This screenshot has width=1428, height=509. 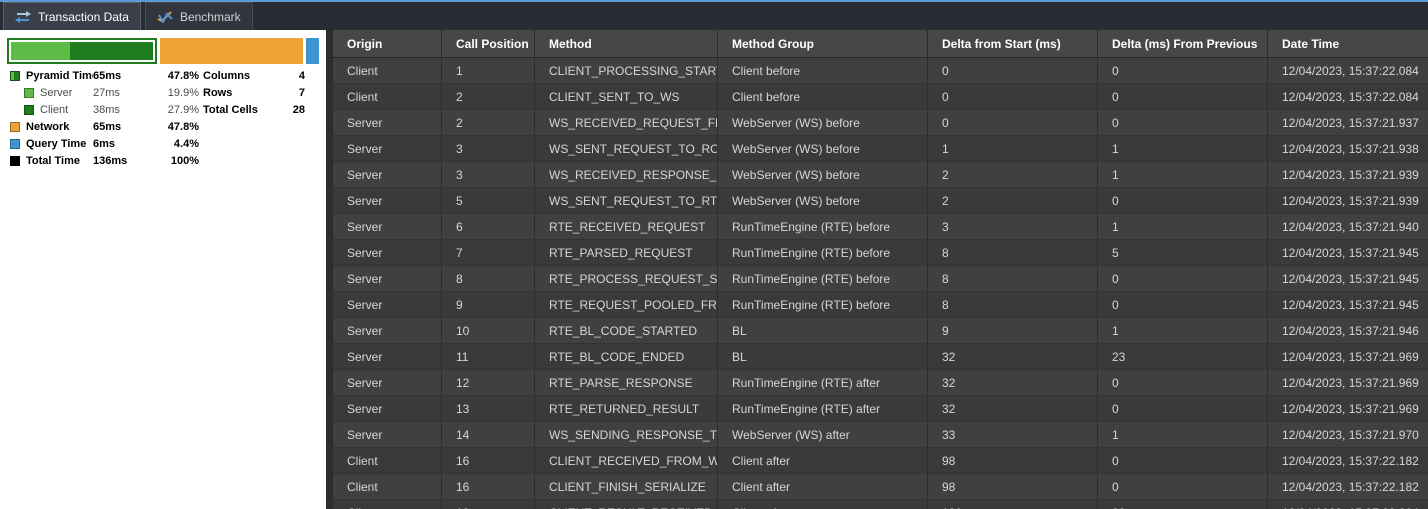 What do you see at coordinates (1013, 43) in the screenshot?
I see `column-header-delta-start: Delta from Start (ms)` at bounding box center [1013, 43].